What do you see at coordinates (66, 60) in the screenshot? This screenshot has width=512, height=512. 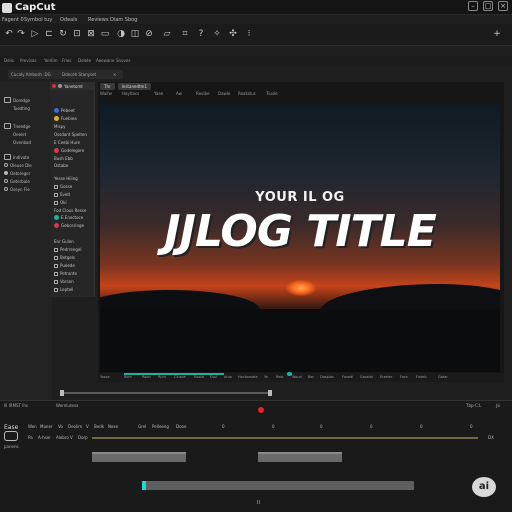 I see `tab-fries: Fries` at bounding box center [66, 60].